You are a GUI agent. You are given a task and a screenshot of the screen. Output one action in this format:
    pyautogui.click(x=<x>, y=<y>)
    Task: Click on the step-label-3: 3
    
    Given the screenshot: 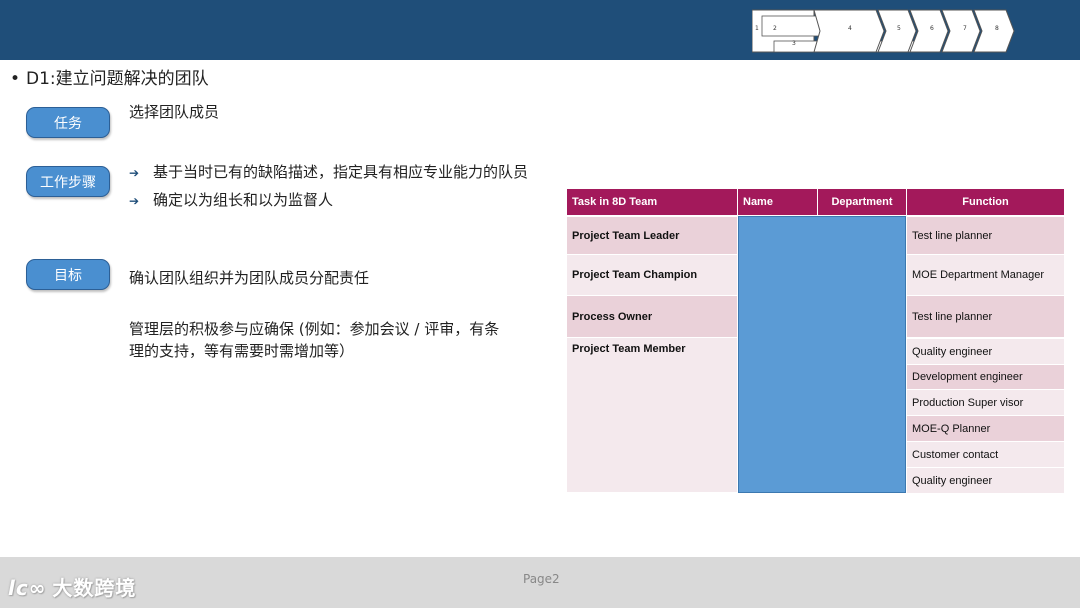 What is the action you would take?
    pyautogui.click(x=794, y=43)
    